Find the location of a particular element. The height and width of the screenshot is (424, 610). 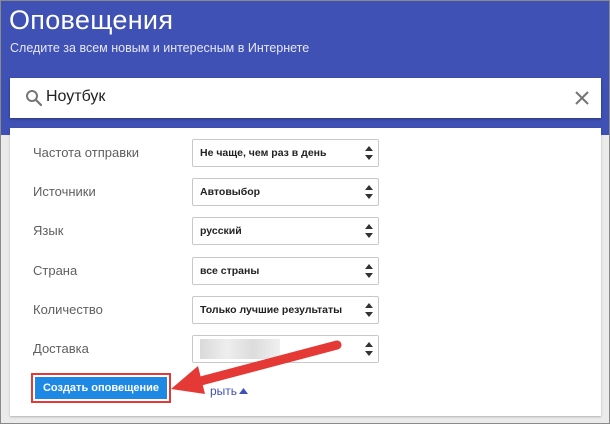

option-row-country: Страна все страны is located at coordinates (305, 271).